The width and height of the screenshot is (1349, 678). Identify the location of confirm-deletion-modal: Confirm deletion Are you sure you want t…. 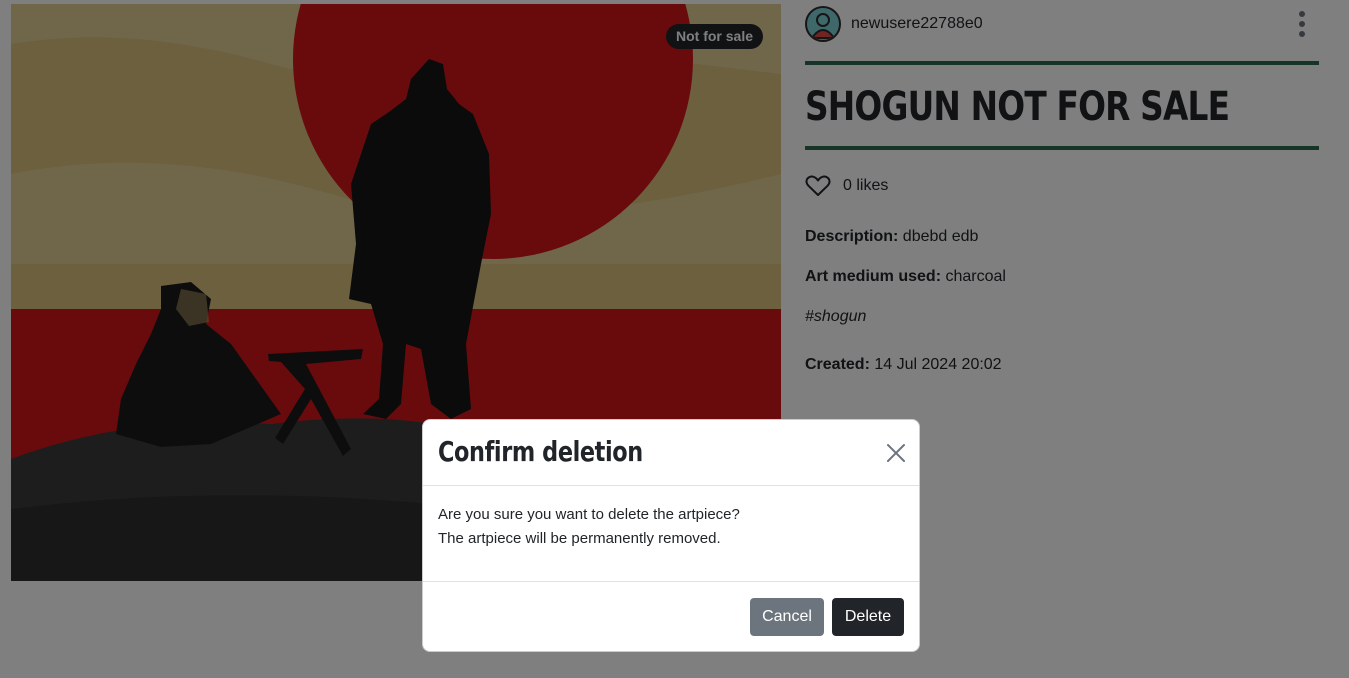
(671, 535).